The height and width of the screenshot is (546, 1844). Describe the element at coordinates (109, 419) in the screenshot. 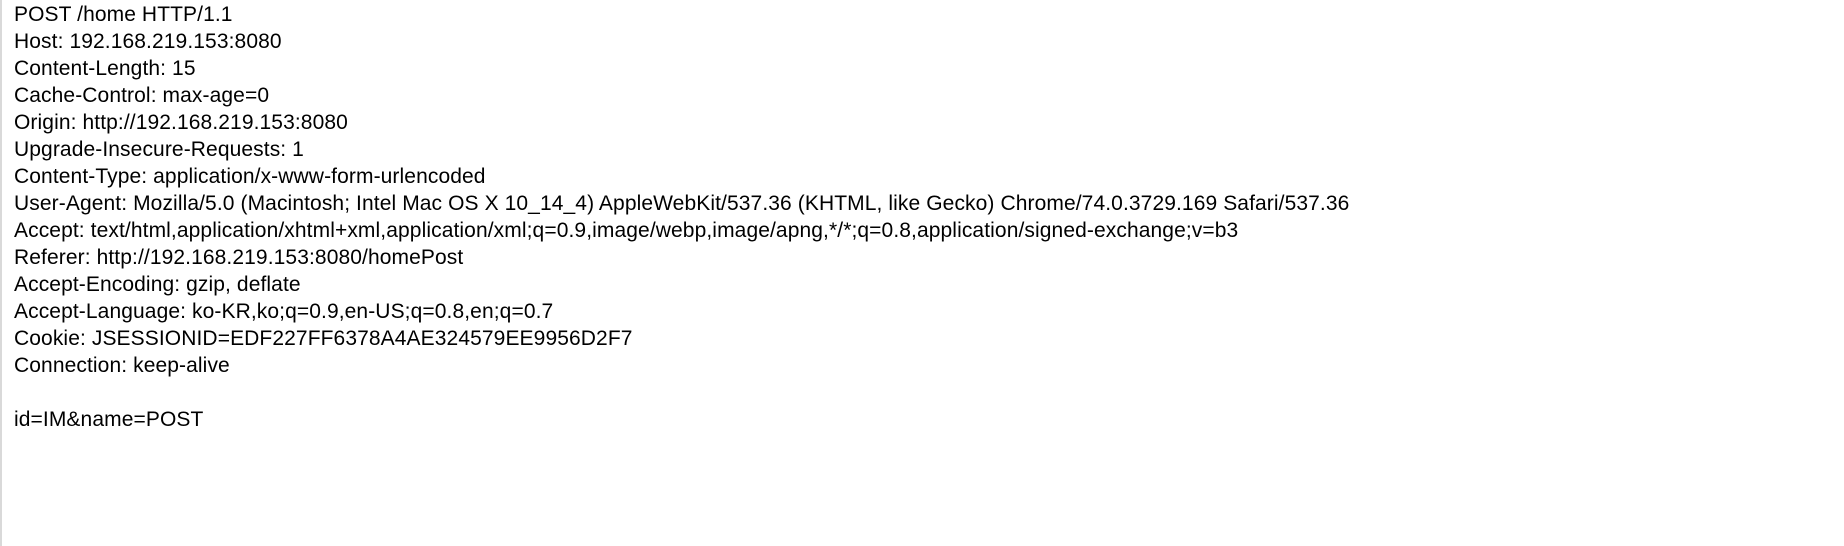

I see `request-body: id=IM&name=POST` at that location.